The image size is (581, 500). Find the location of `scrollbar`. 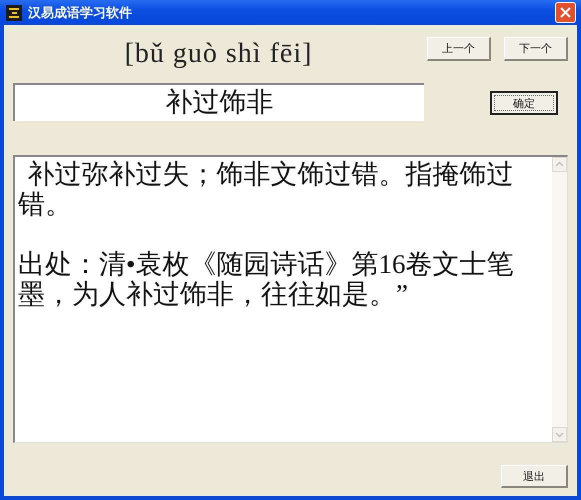

scrollbar is located at coordinates (559, 299).